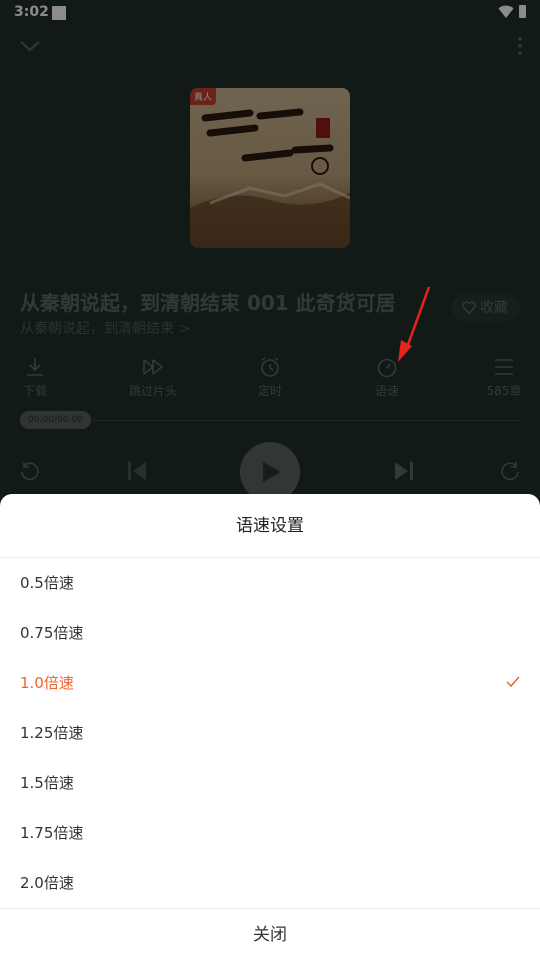 The image size is (540, 960). Describe the element at coordinates (270, 633) in the screenshot. I see `speed-option-0.75: 0.75倍速` at that location.